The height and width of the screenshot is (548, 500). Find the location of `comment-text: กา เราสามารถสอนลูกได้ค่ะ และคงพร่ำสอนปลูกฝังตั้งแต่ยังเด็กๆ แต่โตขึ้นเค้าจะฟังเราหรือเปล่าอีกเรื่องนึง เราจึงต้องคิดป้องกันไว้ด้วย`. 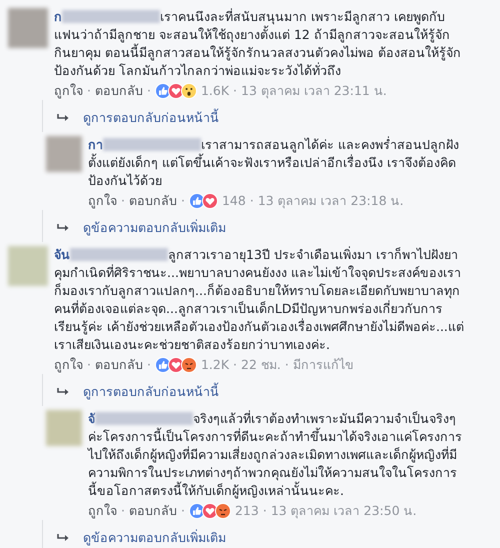

comment-text: กา เราสามารถสอนลูกได้ค่ะ และคงพร่ำสอนปลูกฝังตั้งแต่ยังเด็กๆ แต่โตขึ้นเค้าจะฟังเราหรือเปล่าอีกเรื่องนึง เราจึงต้องคิดป้องกันไว้ด้วย is located at coordinates (274, 163).